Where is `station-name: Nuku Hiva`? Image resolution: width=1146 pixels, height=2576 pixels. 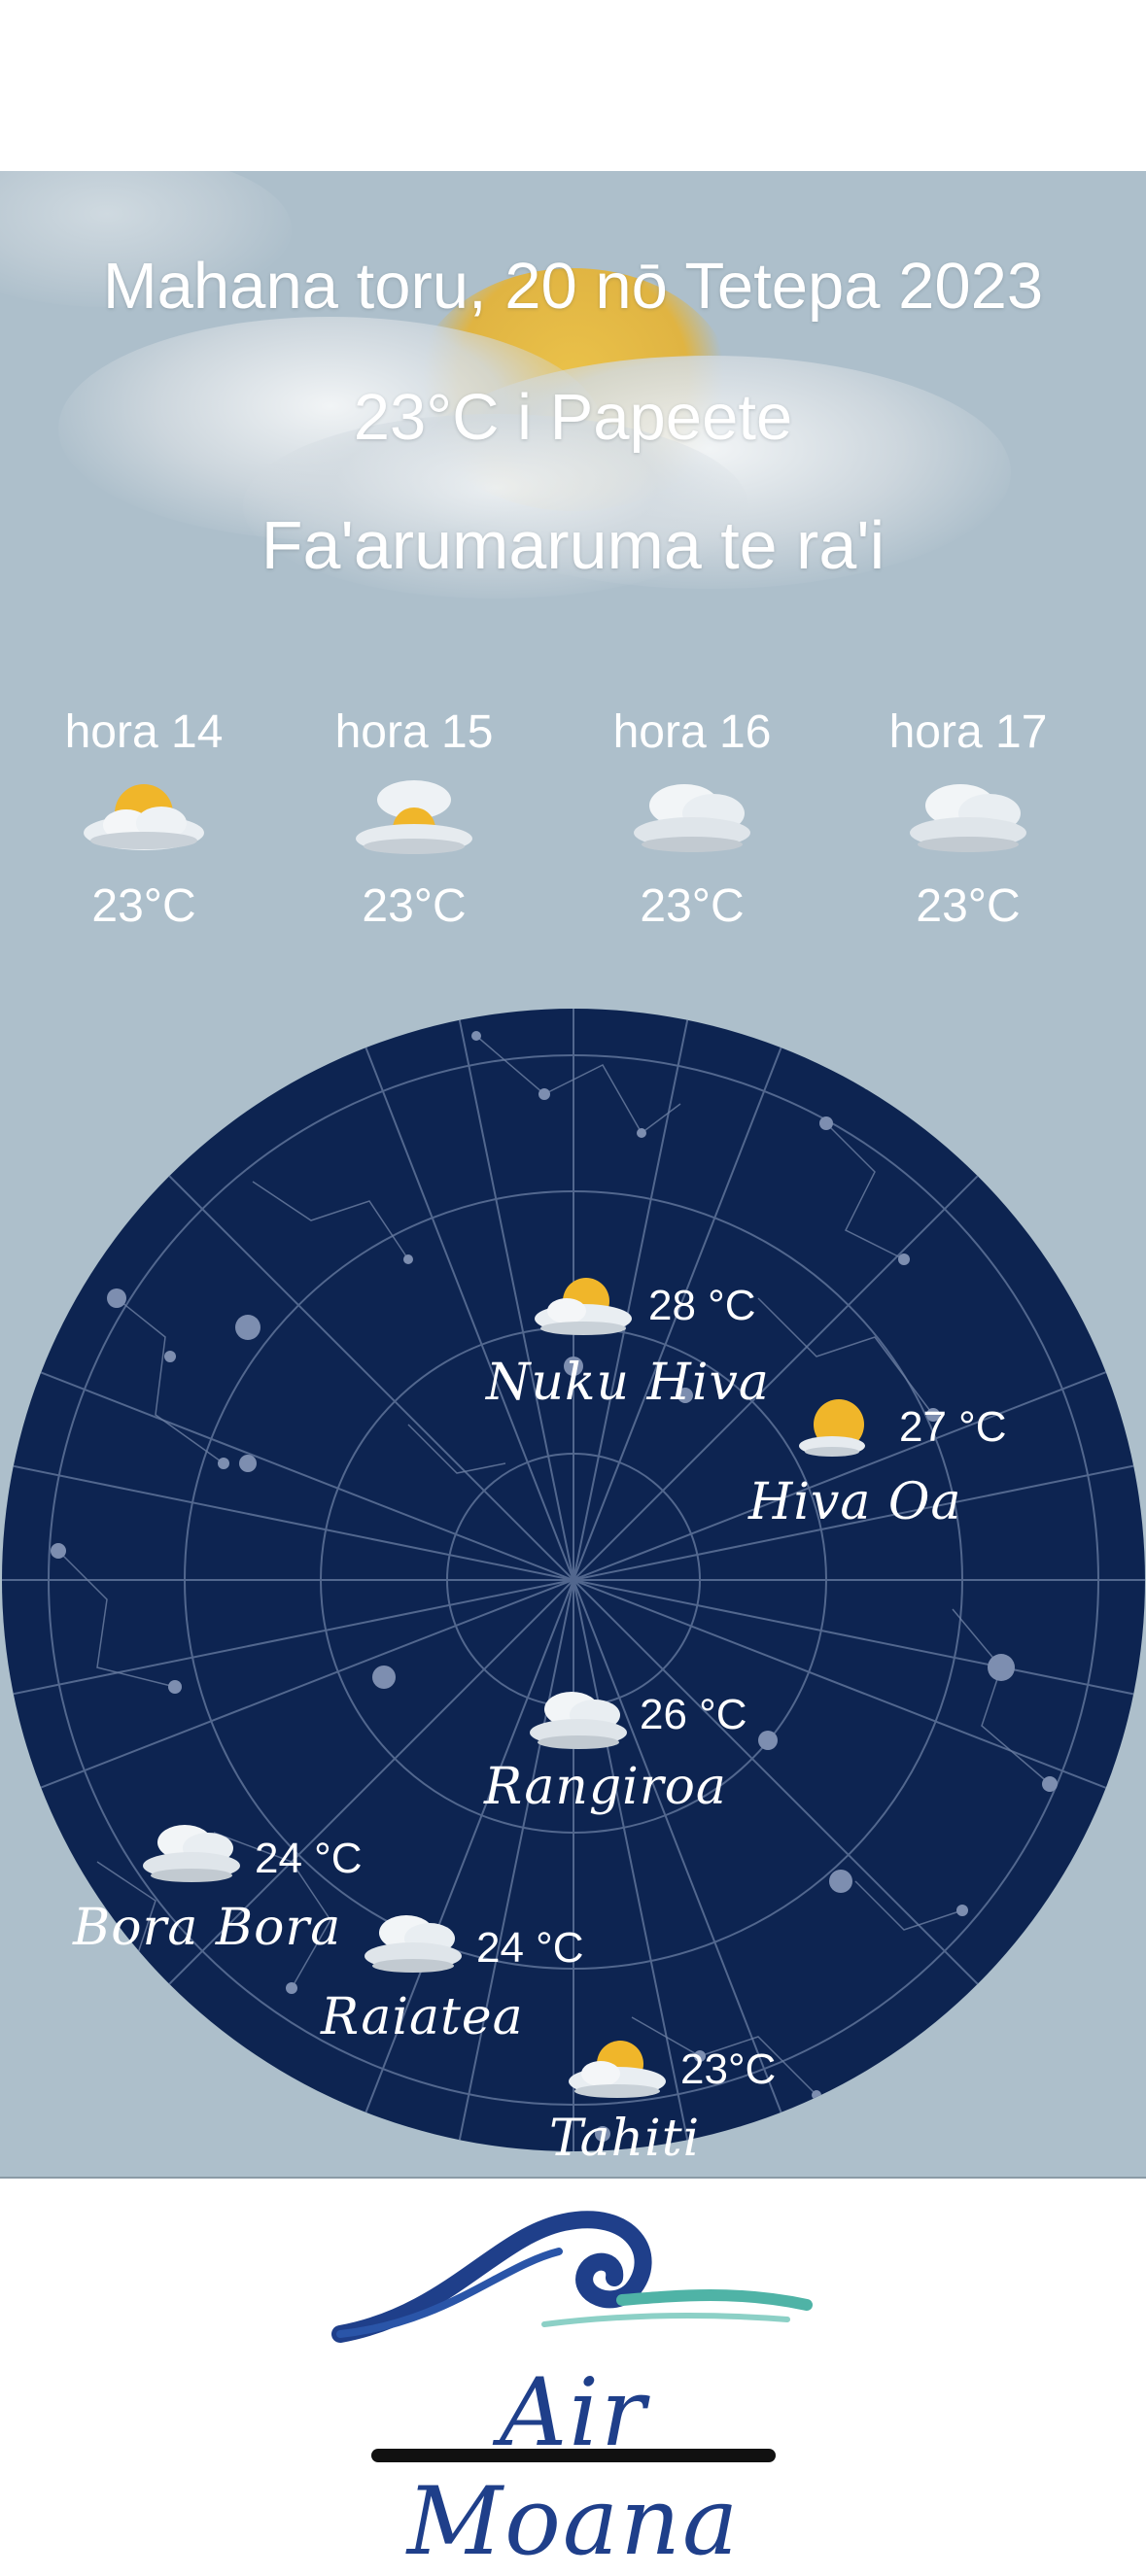 station-name: Nuku Hiva is located at coordinates (628, 1383).